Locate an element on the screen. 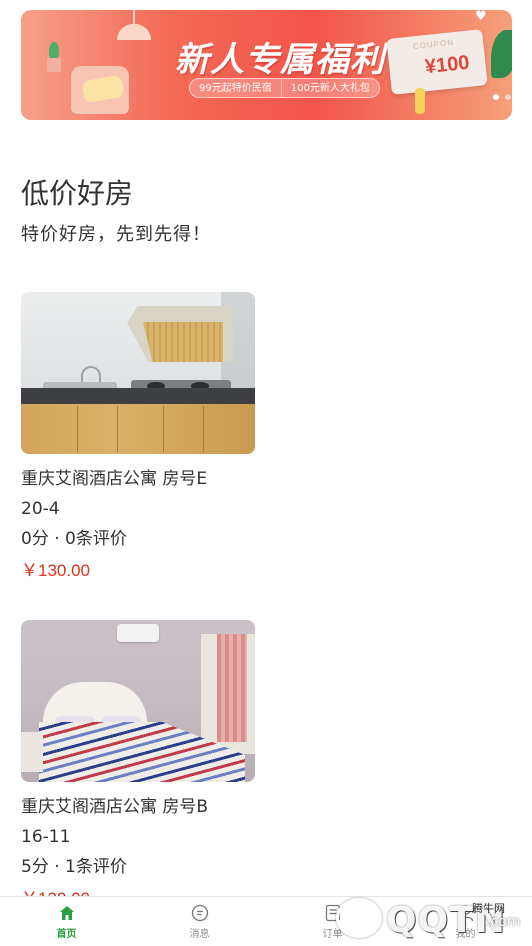  nav-label-messages: 消息 is located at coordinates (199, 934).